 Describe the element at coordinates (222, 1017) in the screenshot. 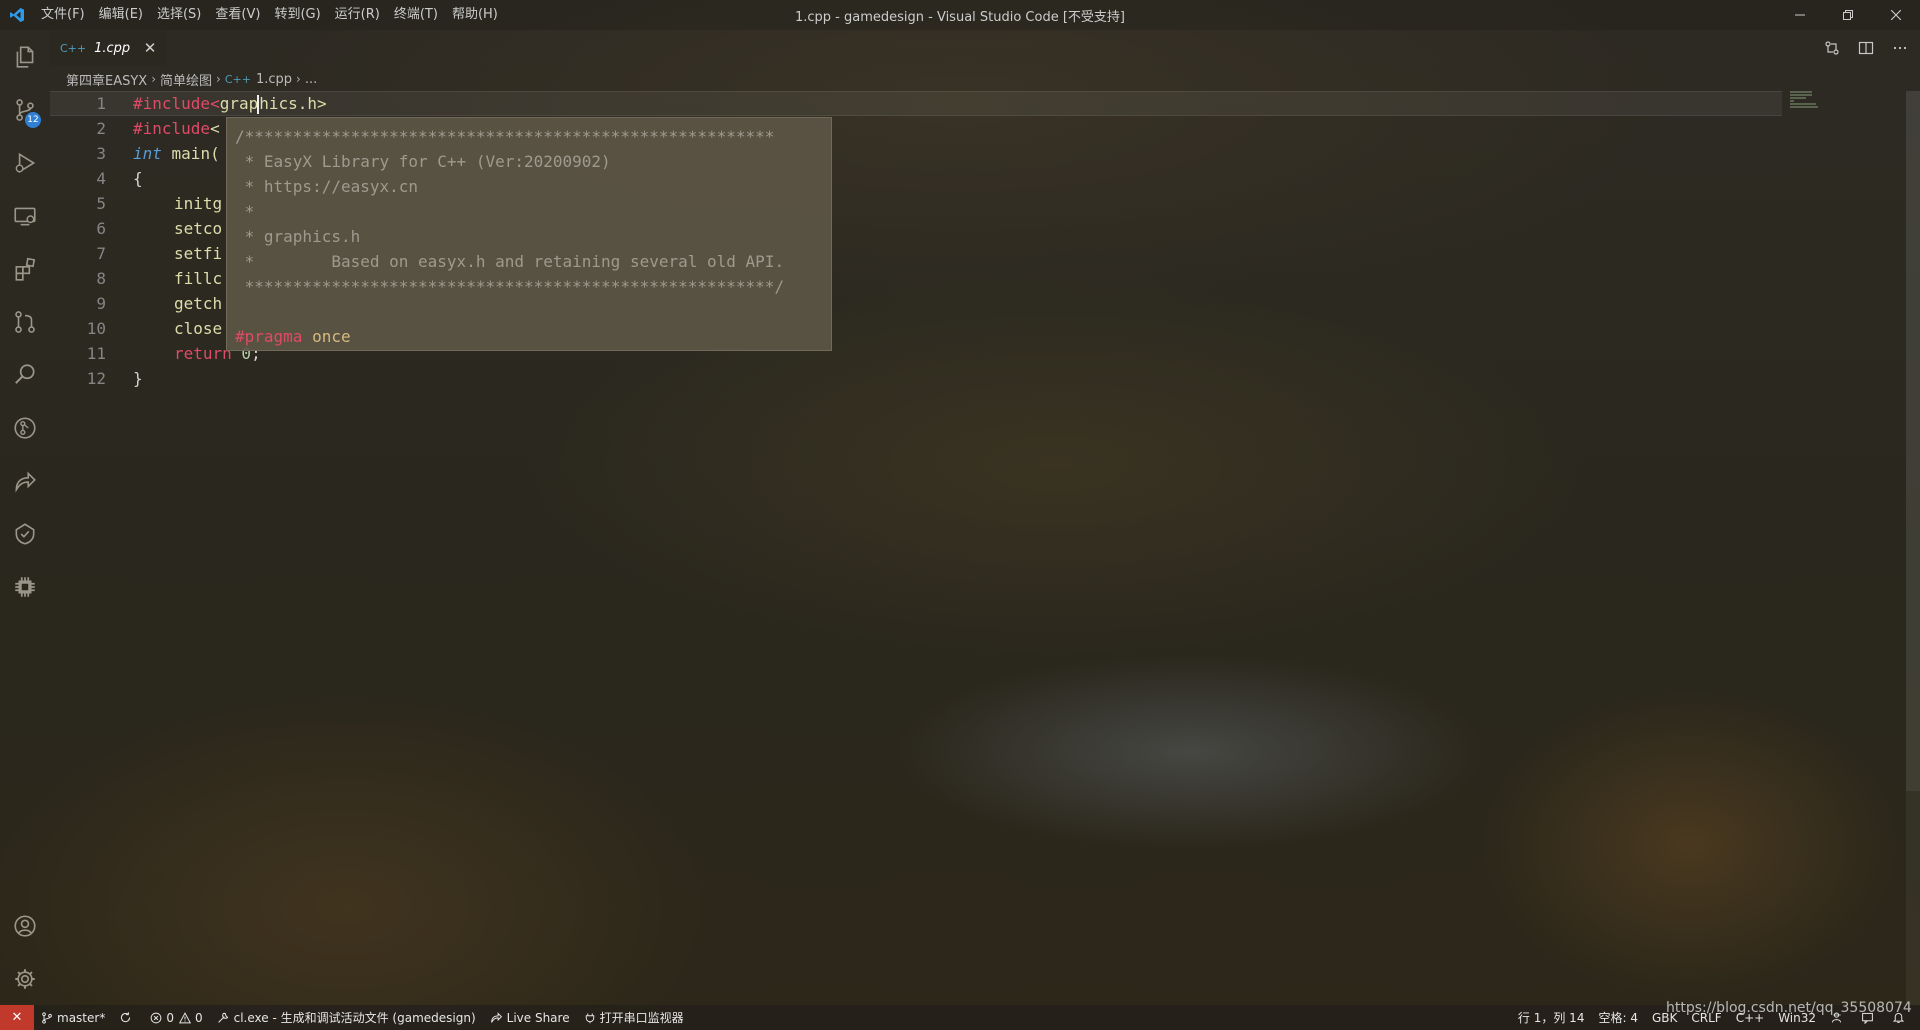

I see `tools-icon` at that location.